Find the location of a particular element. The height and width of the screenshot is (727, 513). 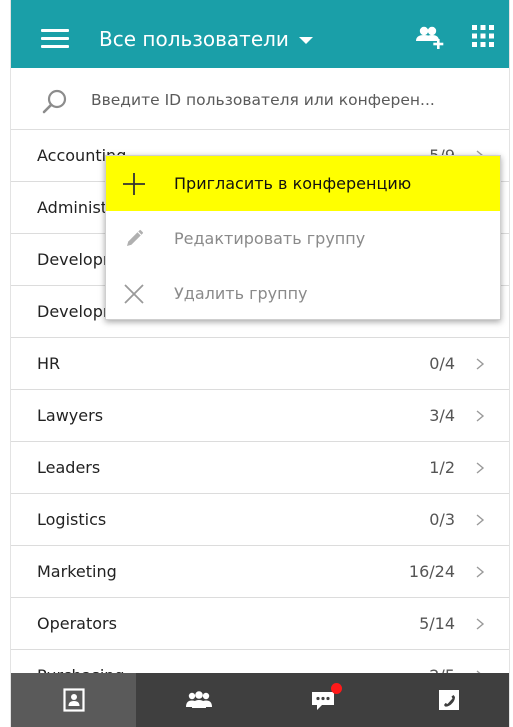

header-title: Все пользователи is located at coordinates (194, 39).